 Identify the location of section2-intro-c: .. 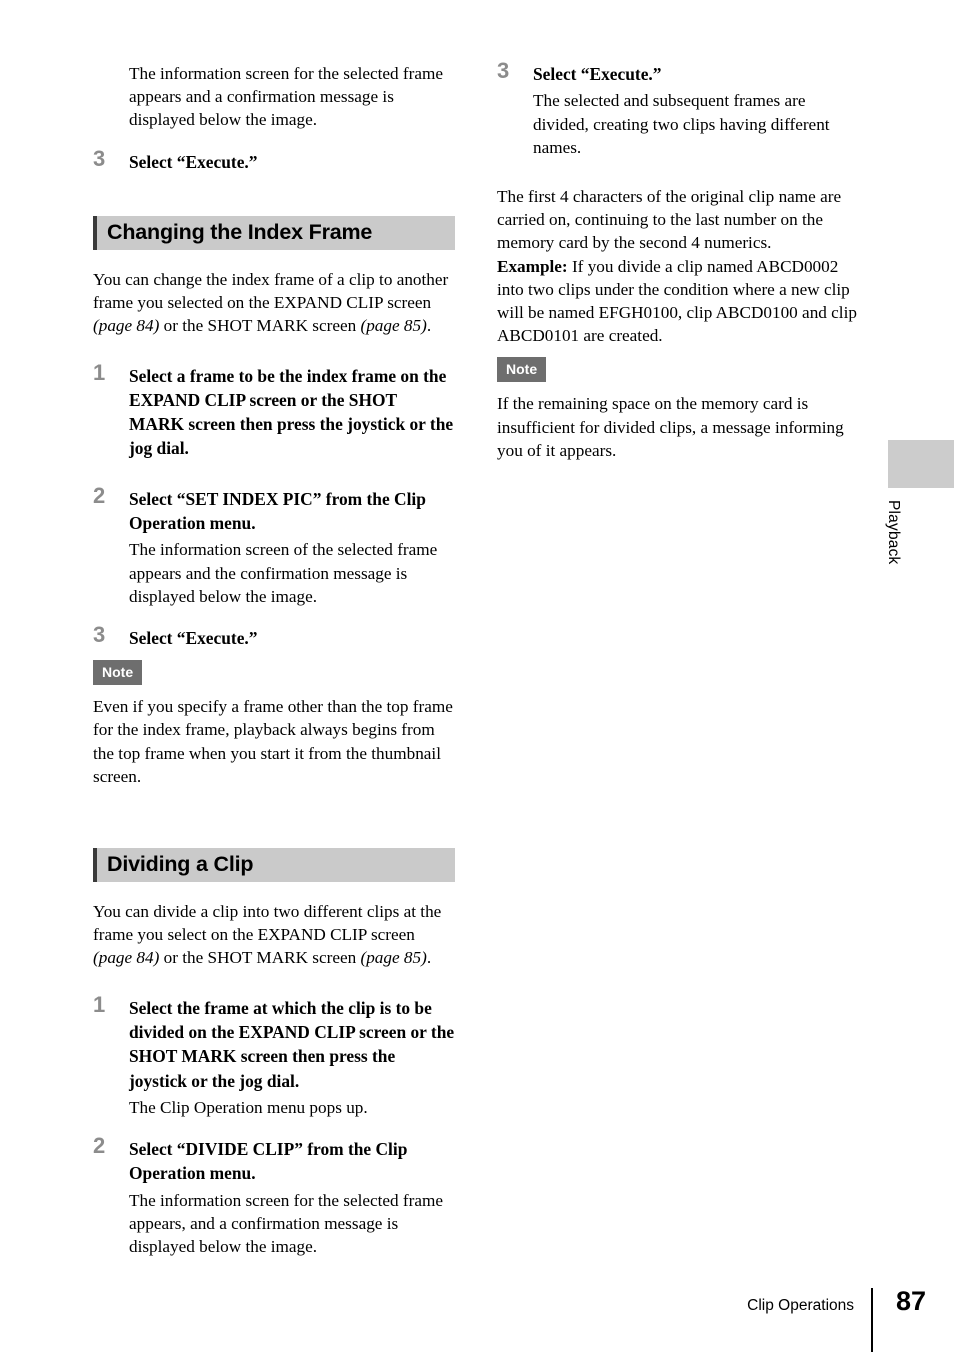
(429, 958).